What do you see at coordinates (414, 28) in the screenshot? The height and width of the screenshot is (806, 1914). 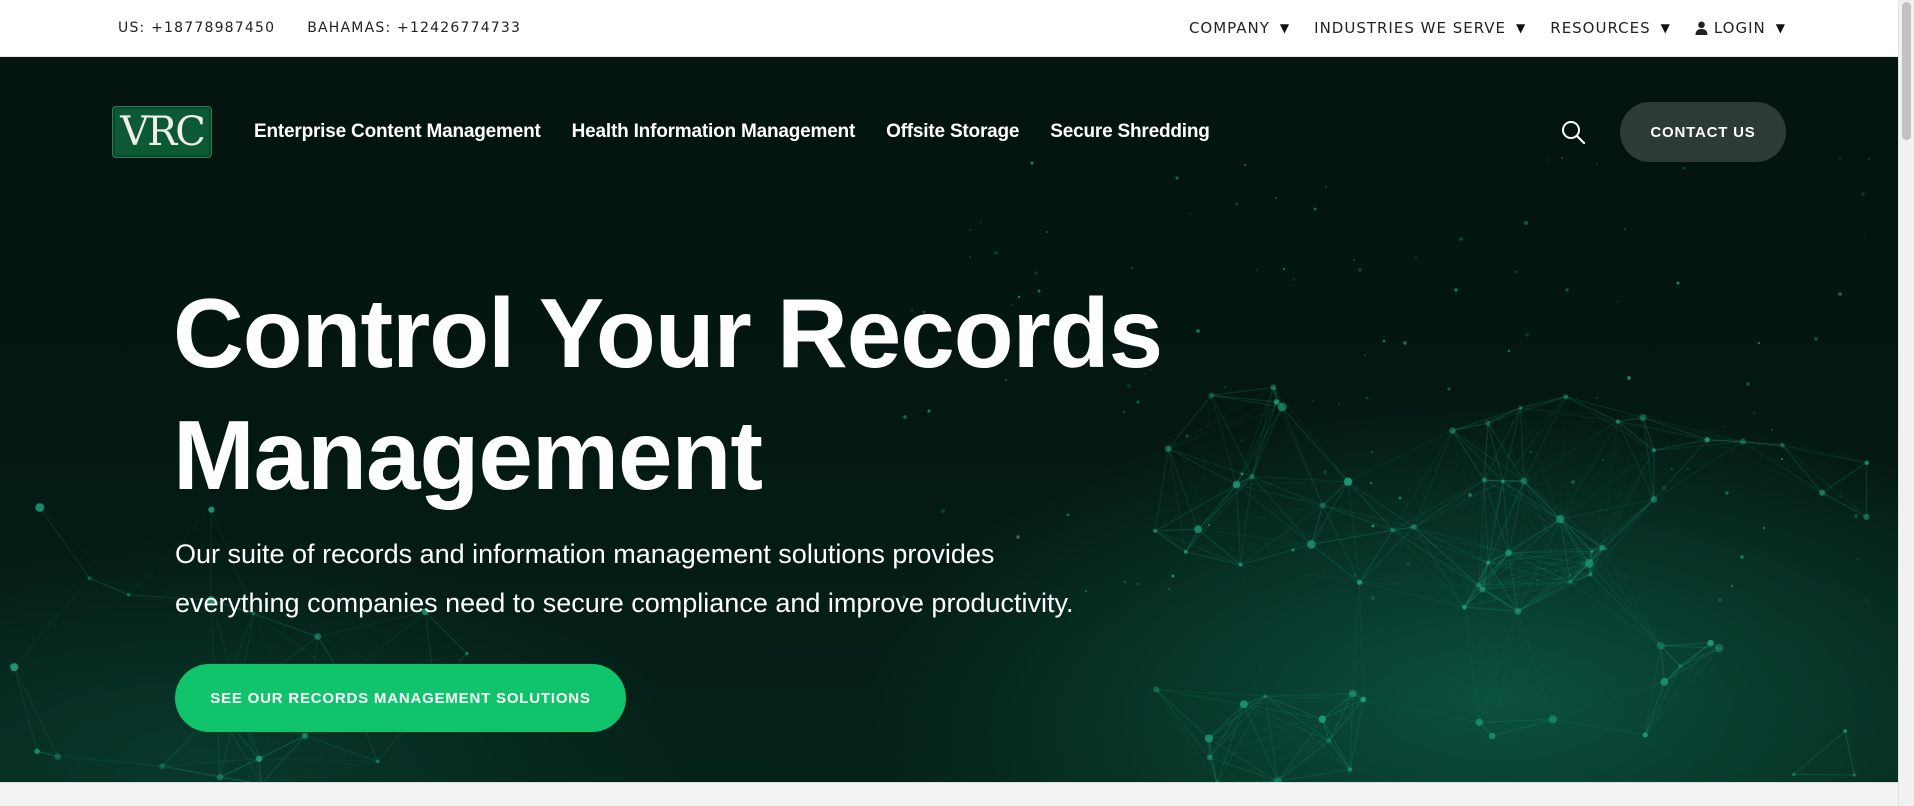 I see `phone-bahamas-link: BAHAMAS: +12426774733` at bounding box center [414, 28].